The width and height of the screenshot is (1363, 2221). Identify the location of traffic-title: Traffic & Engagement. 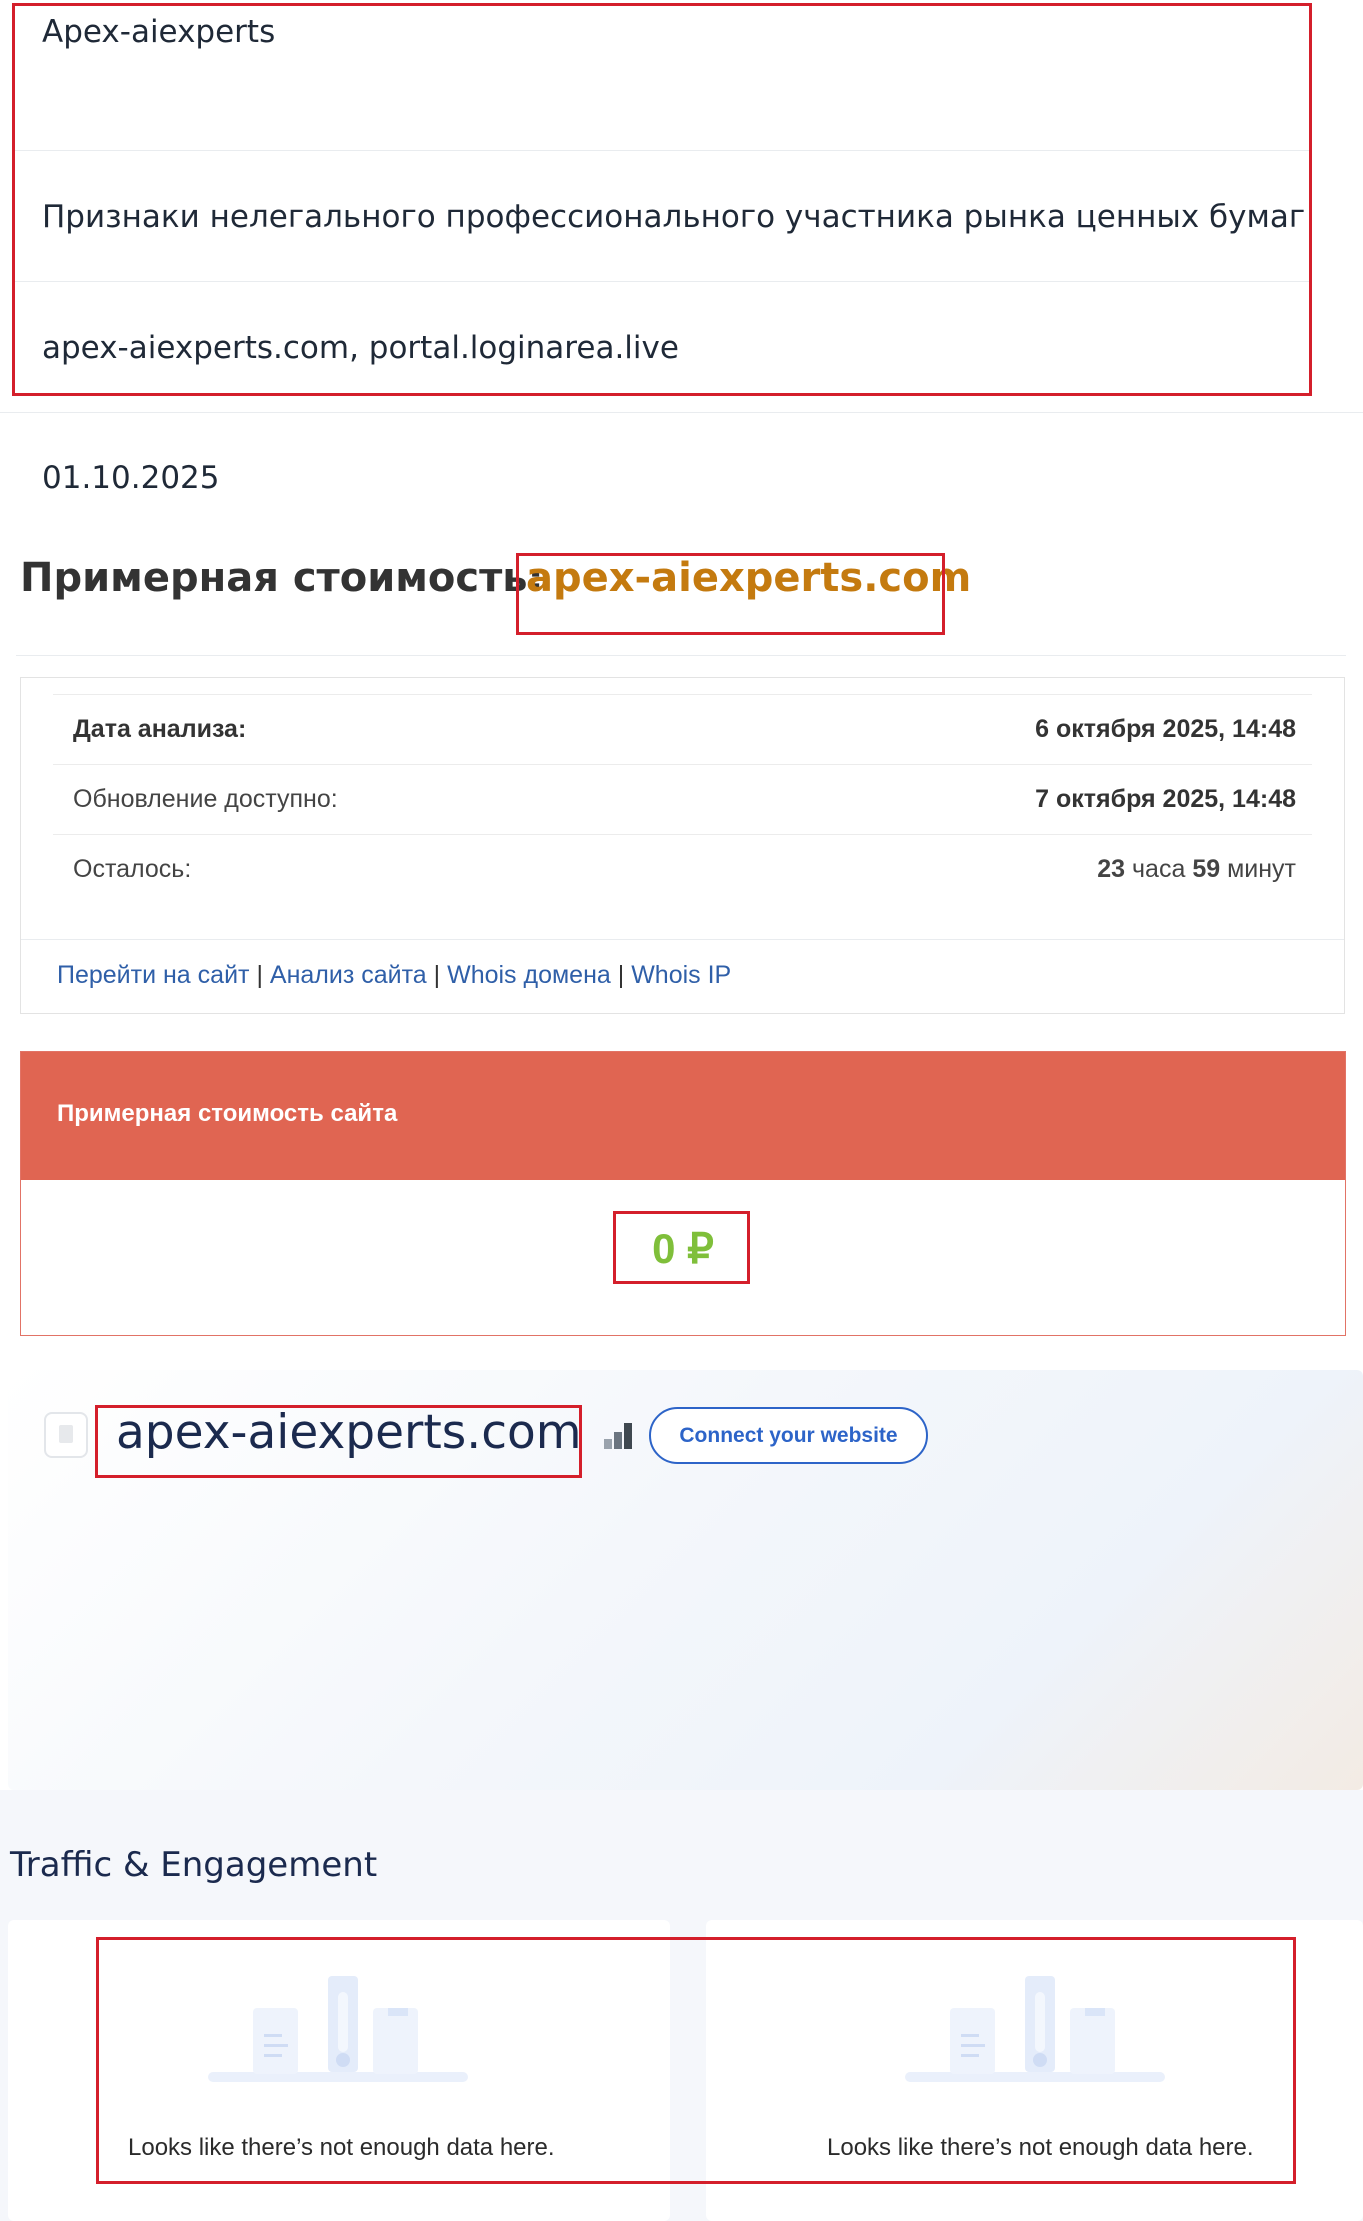
(194, 1865).